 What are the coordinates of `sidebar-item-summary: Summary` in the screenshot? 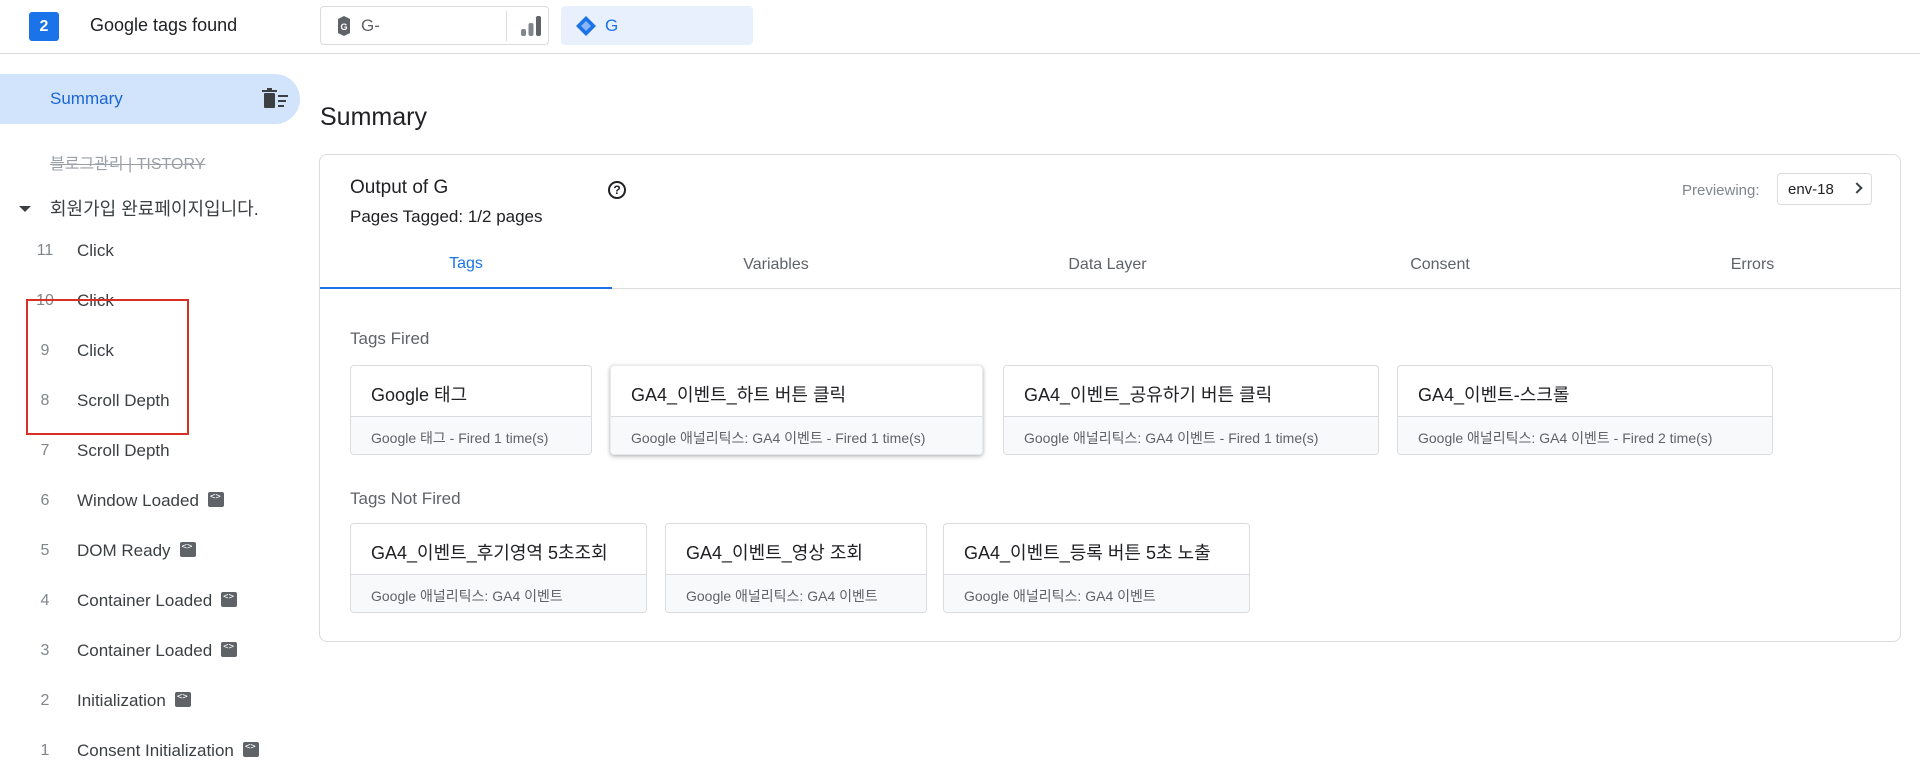 It's located at (150, 99).